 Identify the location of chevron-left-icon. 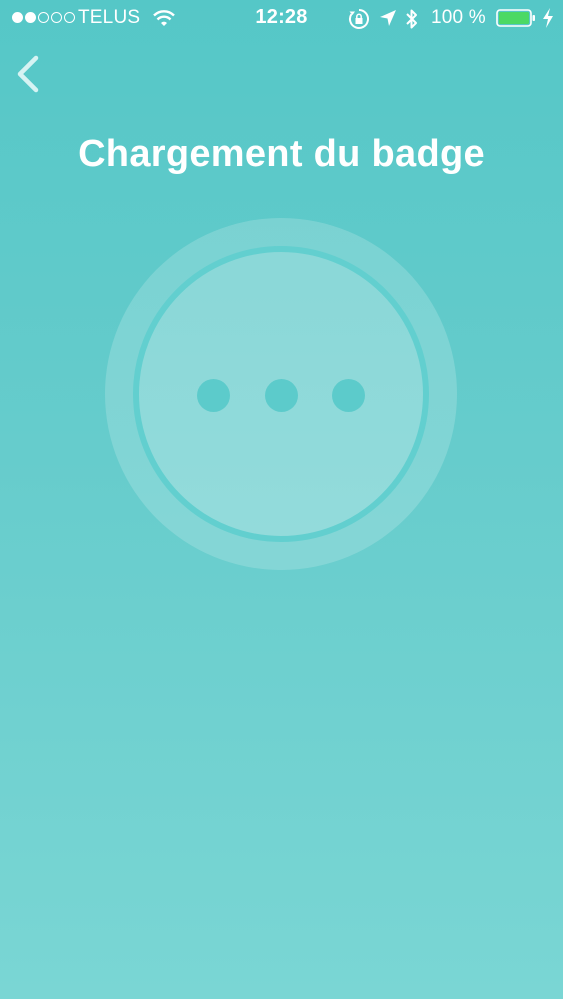
(28, 74).